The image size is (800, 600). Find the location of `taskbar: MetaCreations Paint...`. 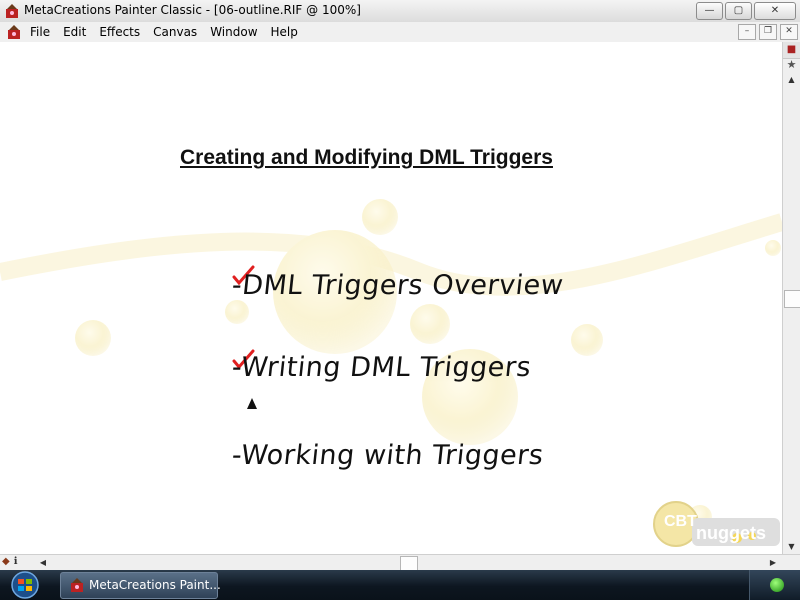

taskbar: MetaCreations Paint... is located at coordinates (400, 585).